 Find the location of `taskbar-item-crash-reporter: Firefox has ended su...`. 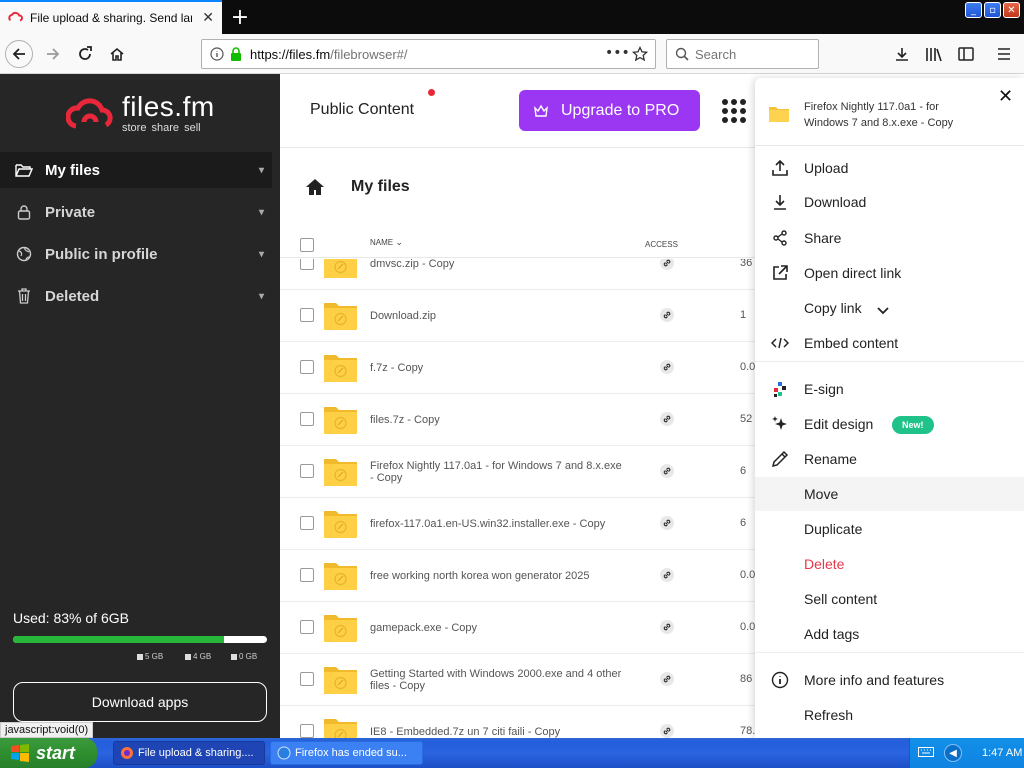

taskbar-item-crash-reporter: Firefox has ended su... is located at coordinates (346, 753).